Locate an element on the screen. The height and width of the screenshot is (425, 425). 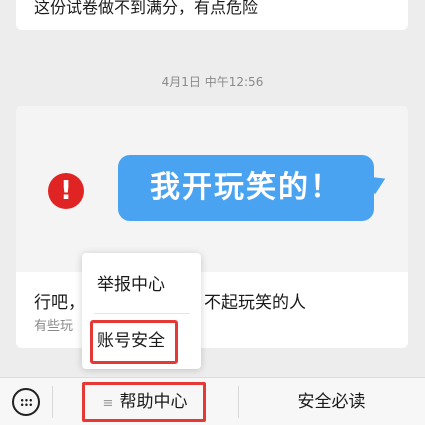
keyboard-toggle-button is located at coordinates (26, 401).